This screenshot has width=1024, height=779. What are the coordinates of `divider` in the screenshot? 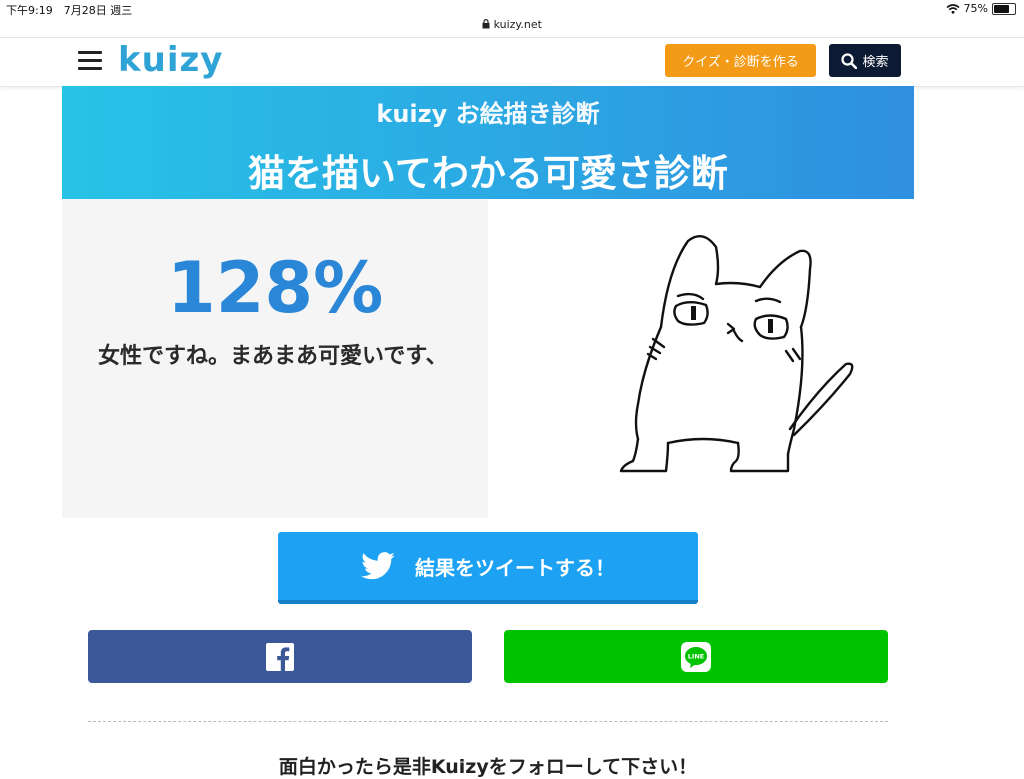 It's located at (488, 721).